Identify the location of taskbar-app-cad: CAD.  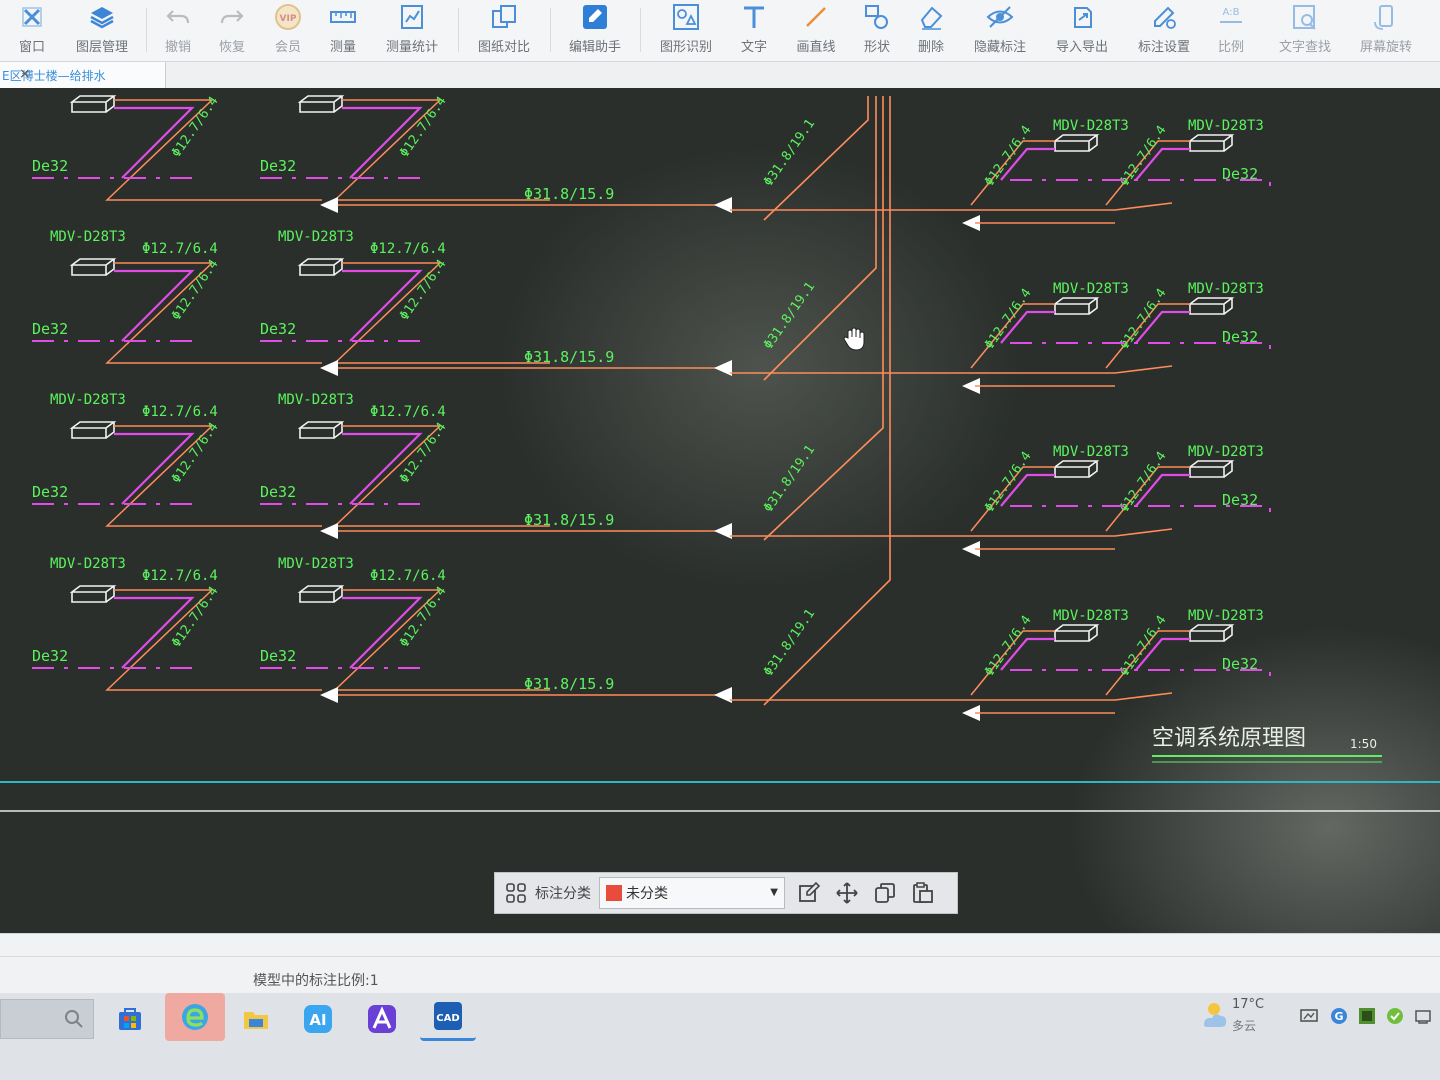
(448, 1017).